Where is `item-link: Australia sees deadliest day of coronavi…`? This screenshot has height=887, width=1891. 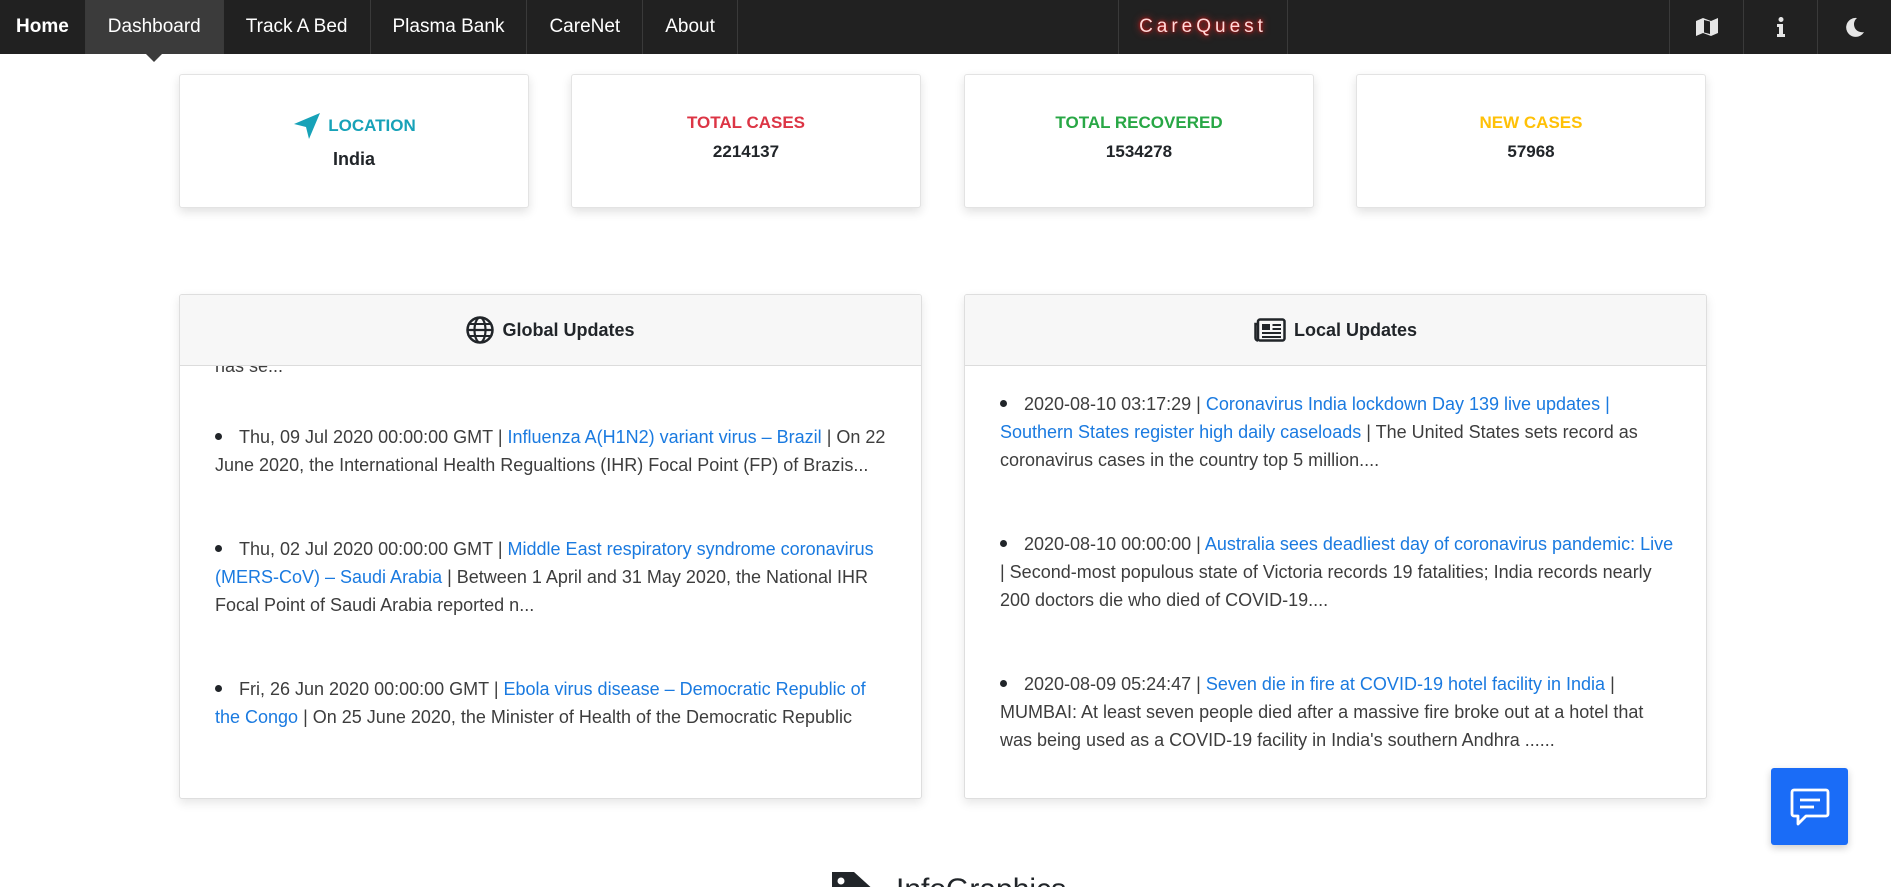 item-link: Australia sees deadliest day of coronavi… is located at coordinates (1439, 544).